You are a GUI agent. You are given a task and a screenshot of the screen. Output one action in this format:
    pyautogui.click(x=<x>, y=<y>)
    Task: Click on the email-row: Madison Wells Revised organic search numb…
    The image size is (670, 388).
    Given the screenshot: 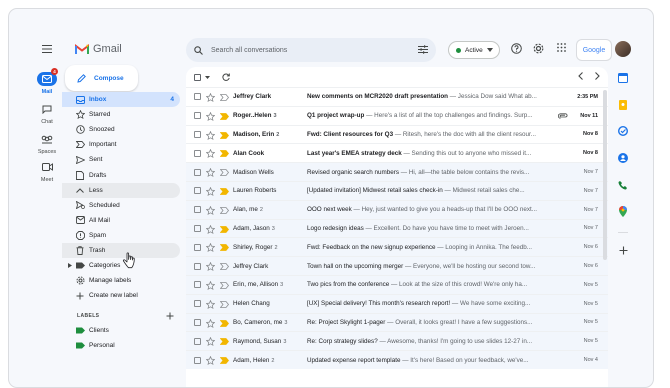 What is the action you would take?
    pyautogui.click(x=397, y=171)
    